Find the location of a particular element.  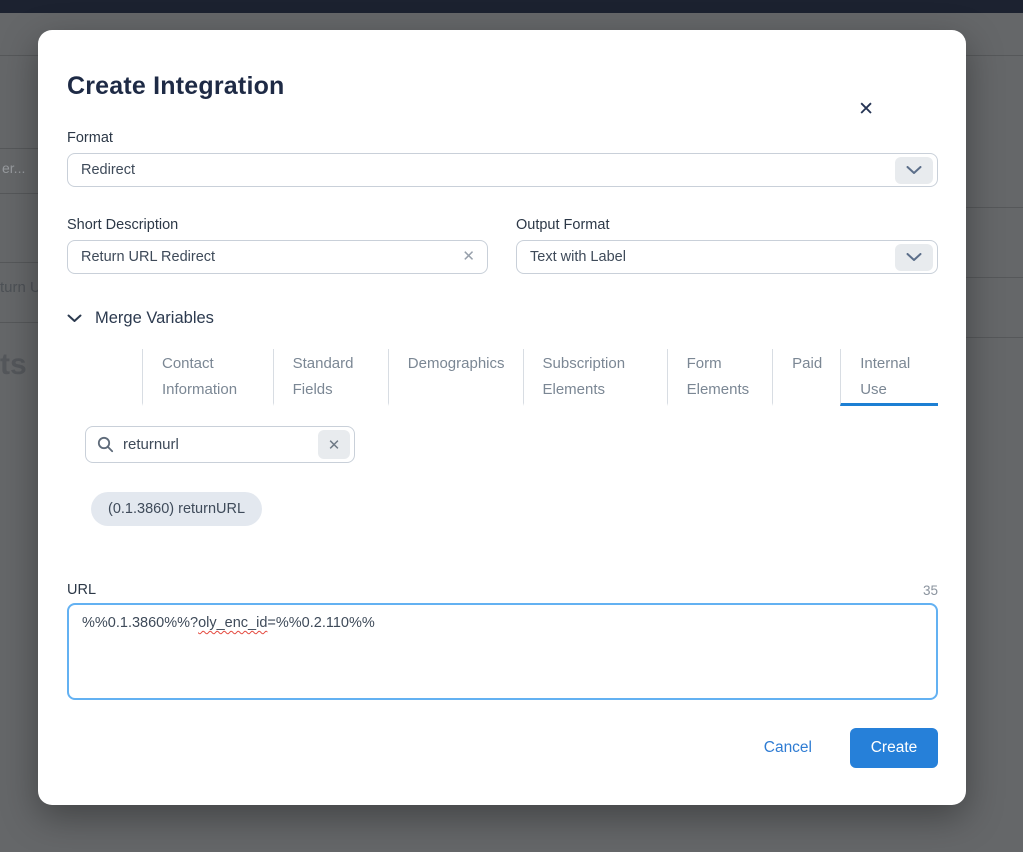

tab-internal-use: Internal Use is located at coordinates (889, 377).